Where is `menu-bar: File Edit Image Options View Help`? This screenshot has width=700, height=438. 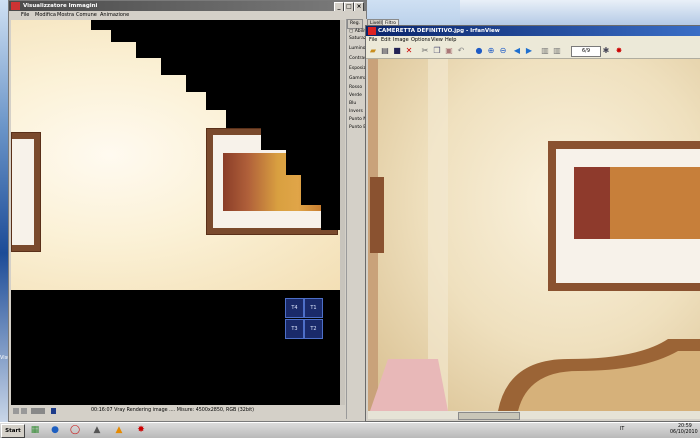 menu-bar: File Edit Image Options View Help is located at coordinates (533, 40).